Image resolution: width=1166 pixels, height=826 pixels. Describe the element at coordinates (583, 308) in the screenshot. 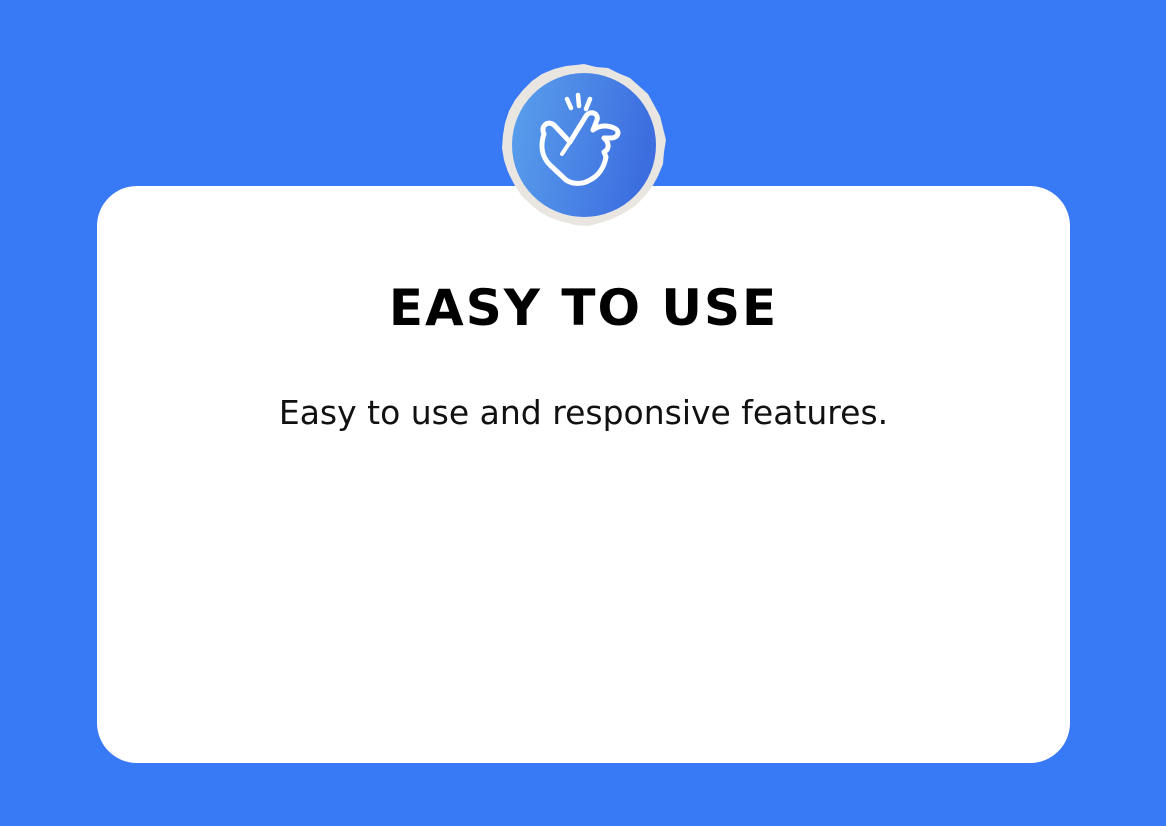

I see `feature-title: EASY TO USE` at that location.